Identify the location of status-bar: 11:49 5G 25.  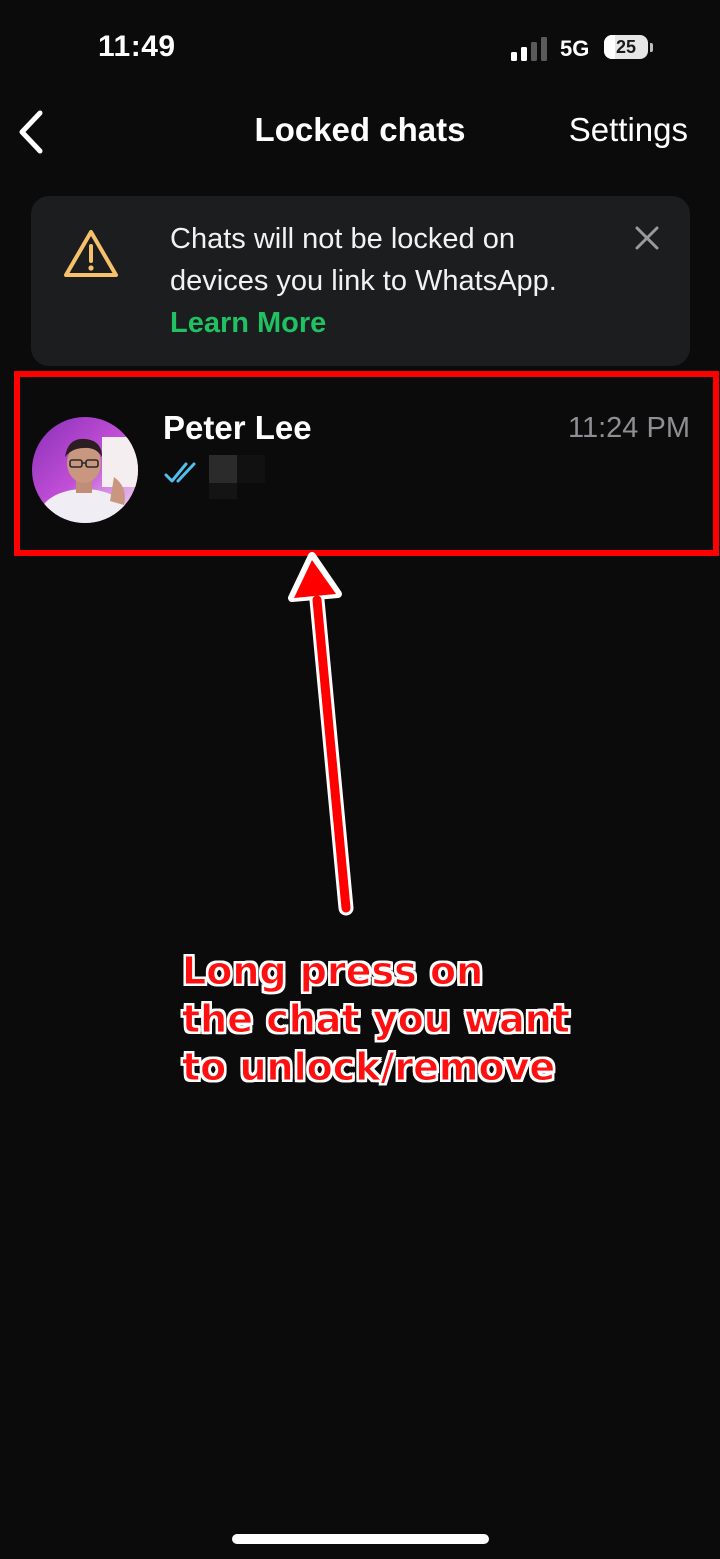
(360, 47).